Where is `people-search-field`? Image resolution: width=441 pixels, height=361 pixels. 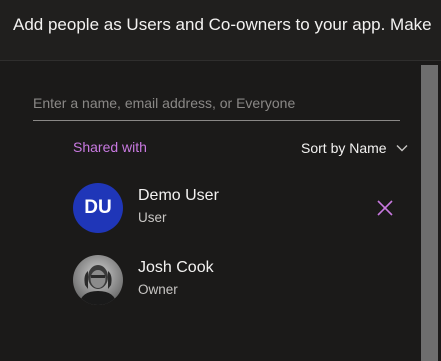 people-search-field is located at coordinates (216, 105).